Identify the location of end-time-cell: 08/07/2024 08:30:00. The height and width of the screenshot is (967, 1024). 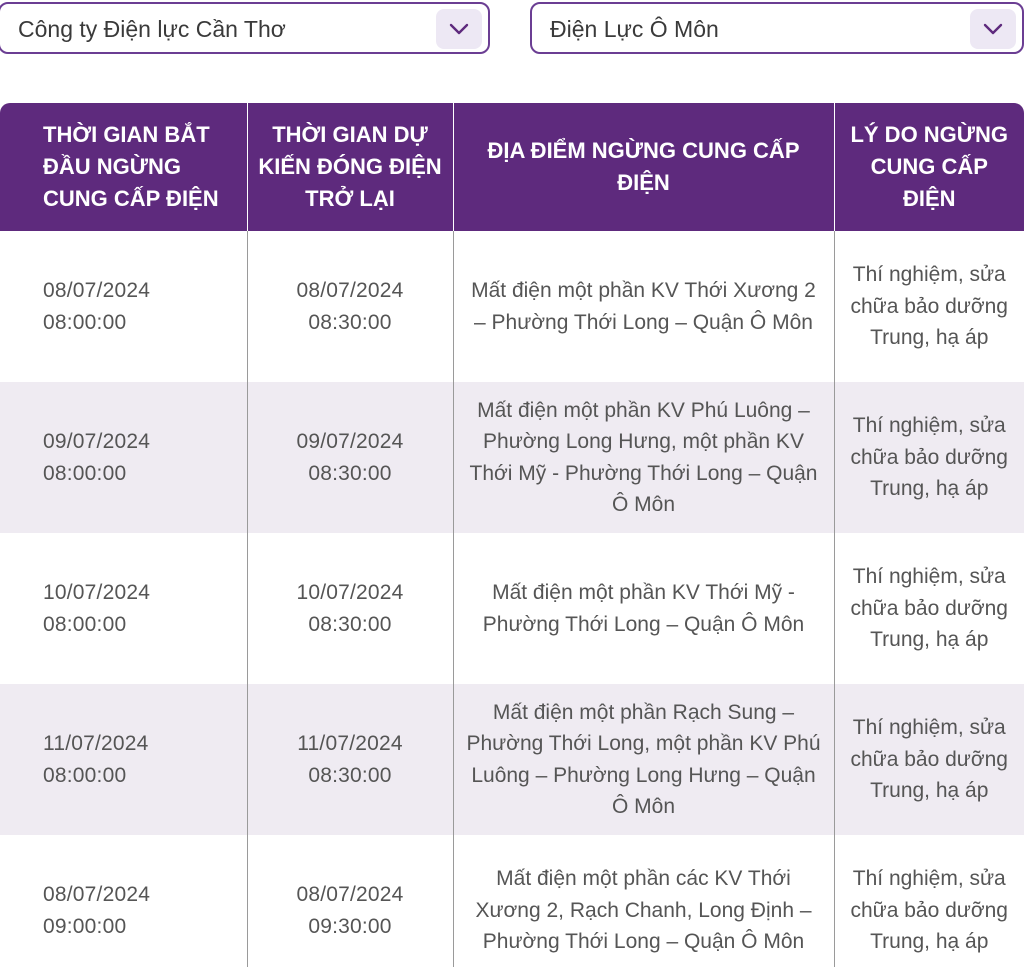
(349, 306).